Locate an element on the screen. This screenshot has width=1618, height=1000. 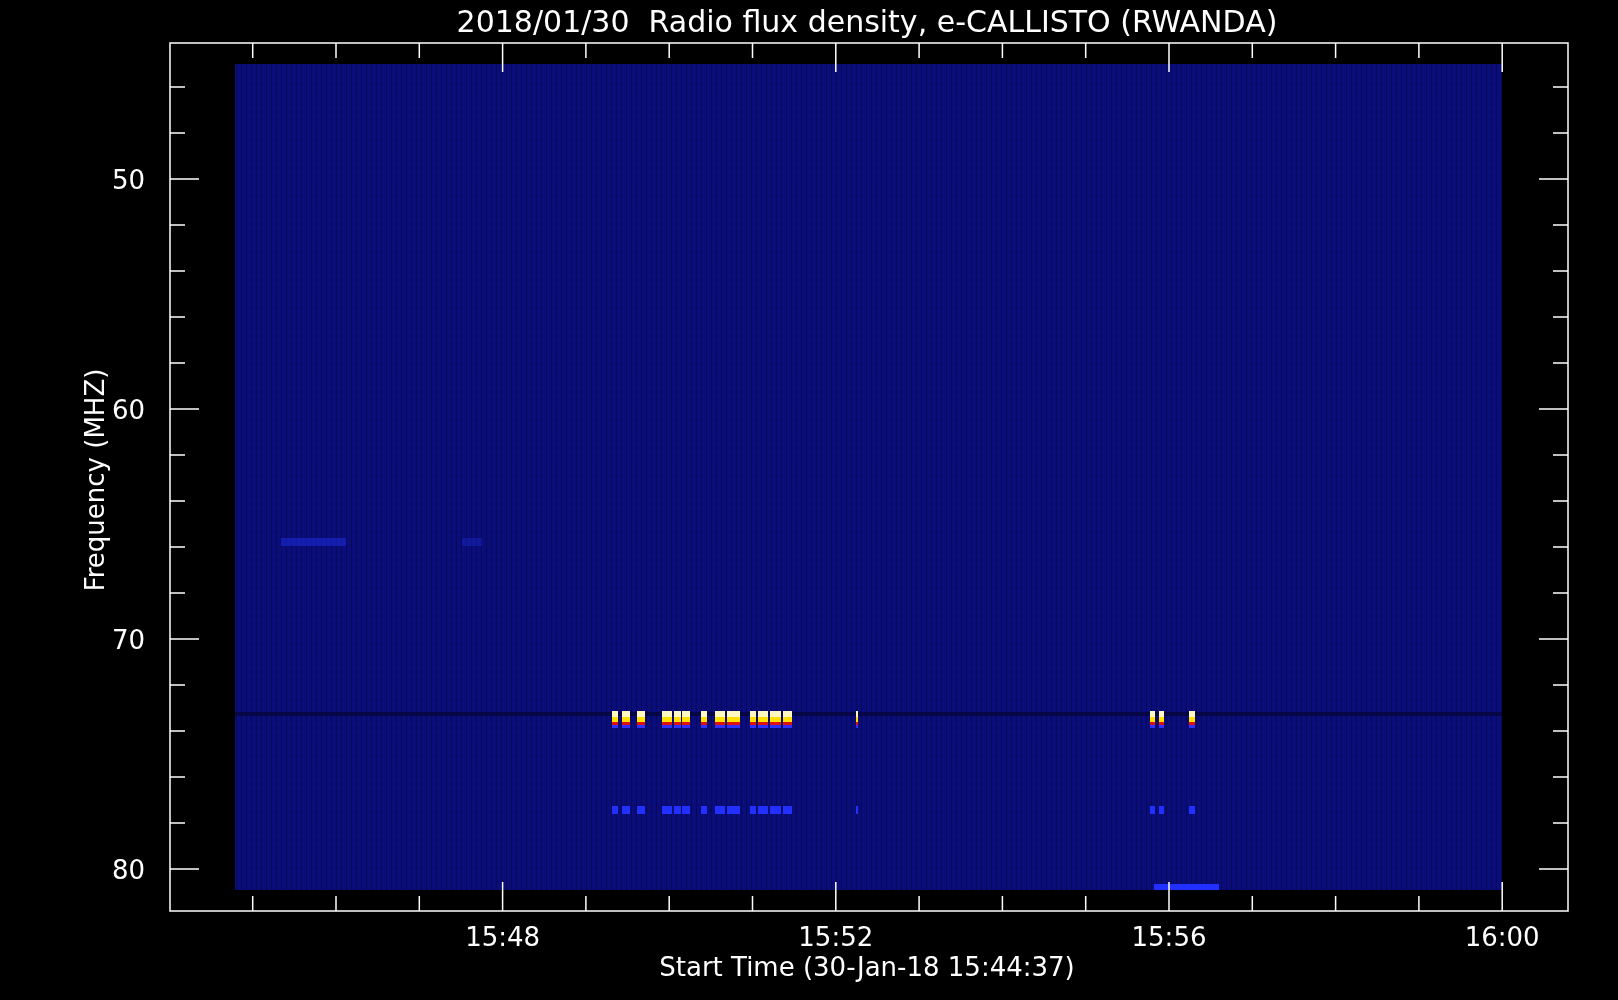
tick-label: 70 is located at coordinates (128, 640).